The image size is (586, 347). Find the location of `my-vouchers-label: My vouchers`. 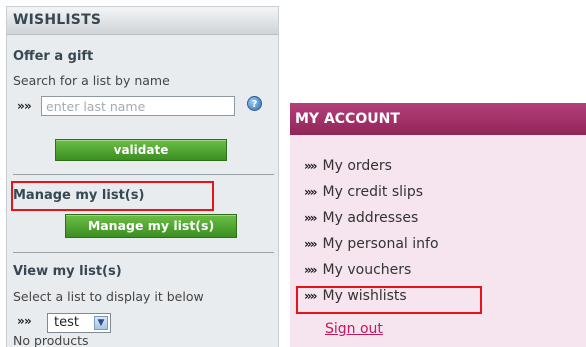

my-vouchers-label: My vouchers is located at coordinates (367, 270).